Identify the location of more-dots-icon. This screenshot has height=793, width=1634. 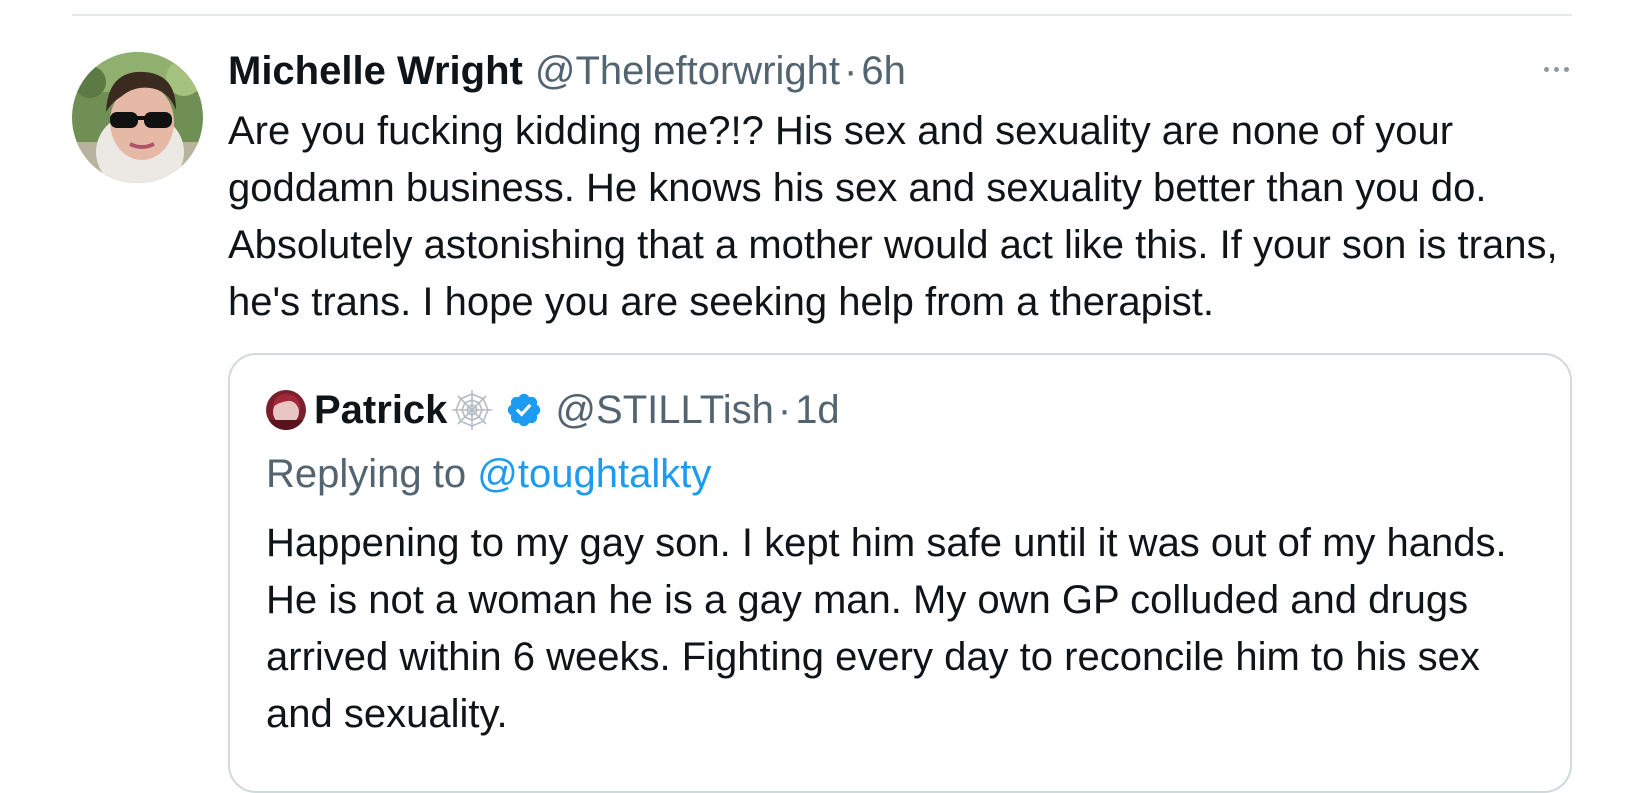
(1556, 69).